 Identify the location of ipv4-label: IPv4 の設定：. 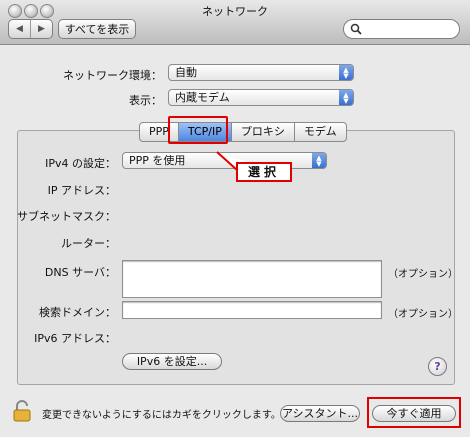
(80, 163).